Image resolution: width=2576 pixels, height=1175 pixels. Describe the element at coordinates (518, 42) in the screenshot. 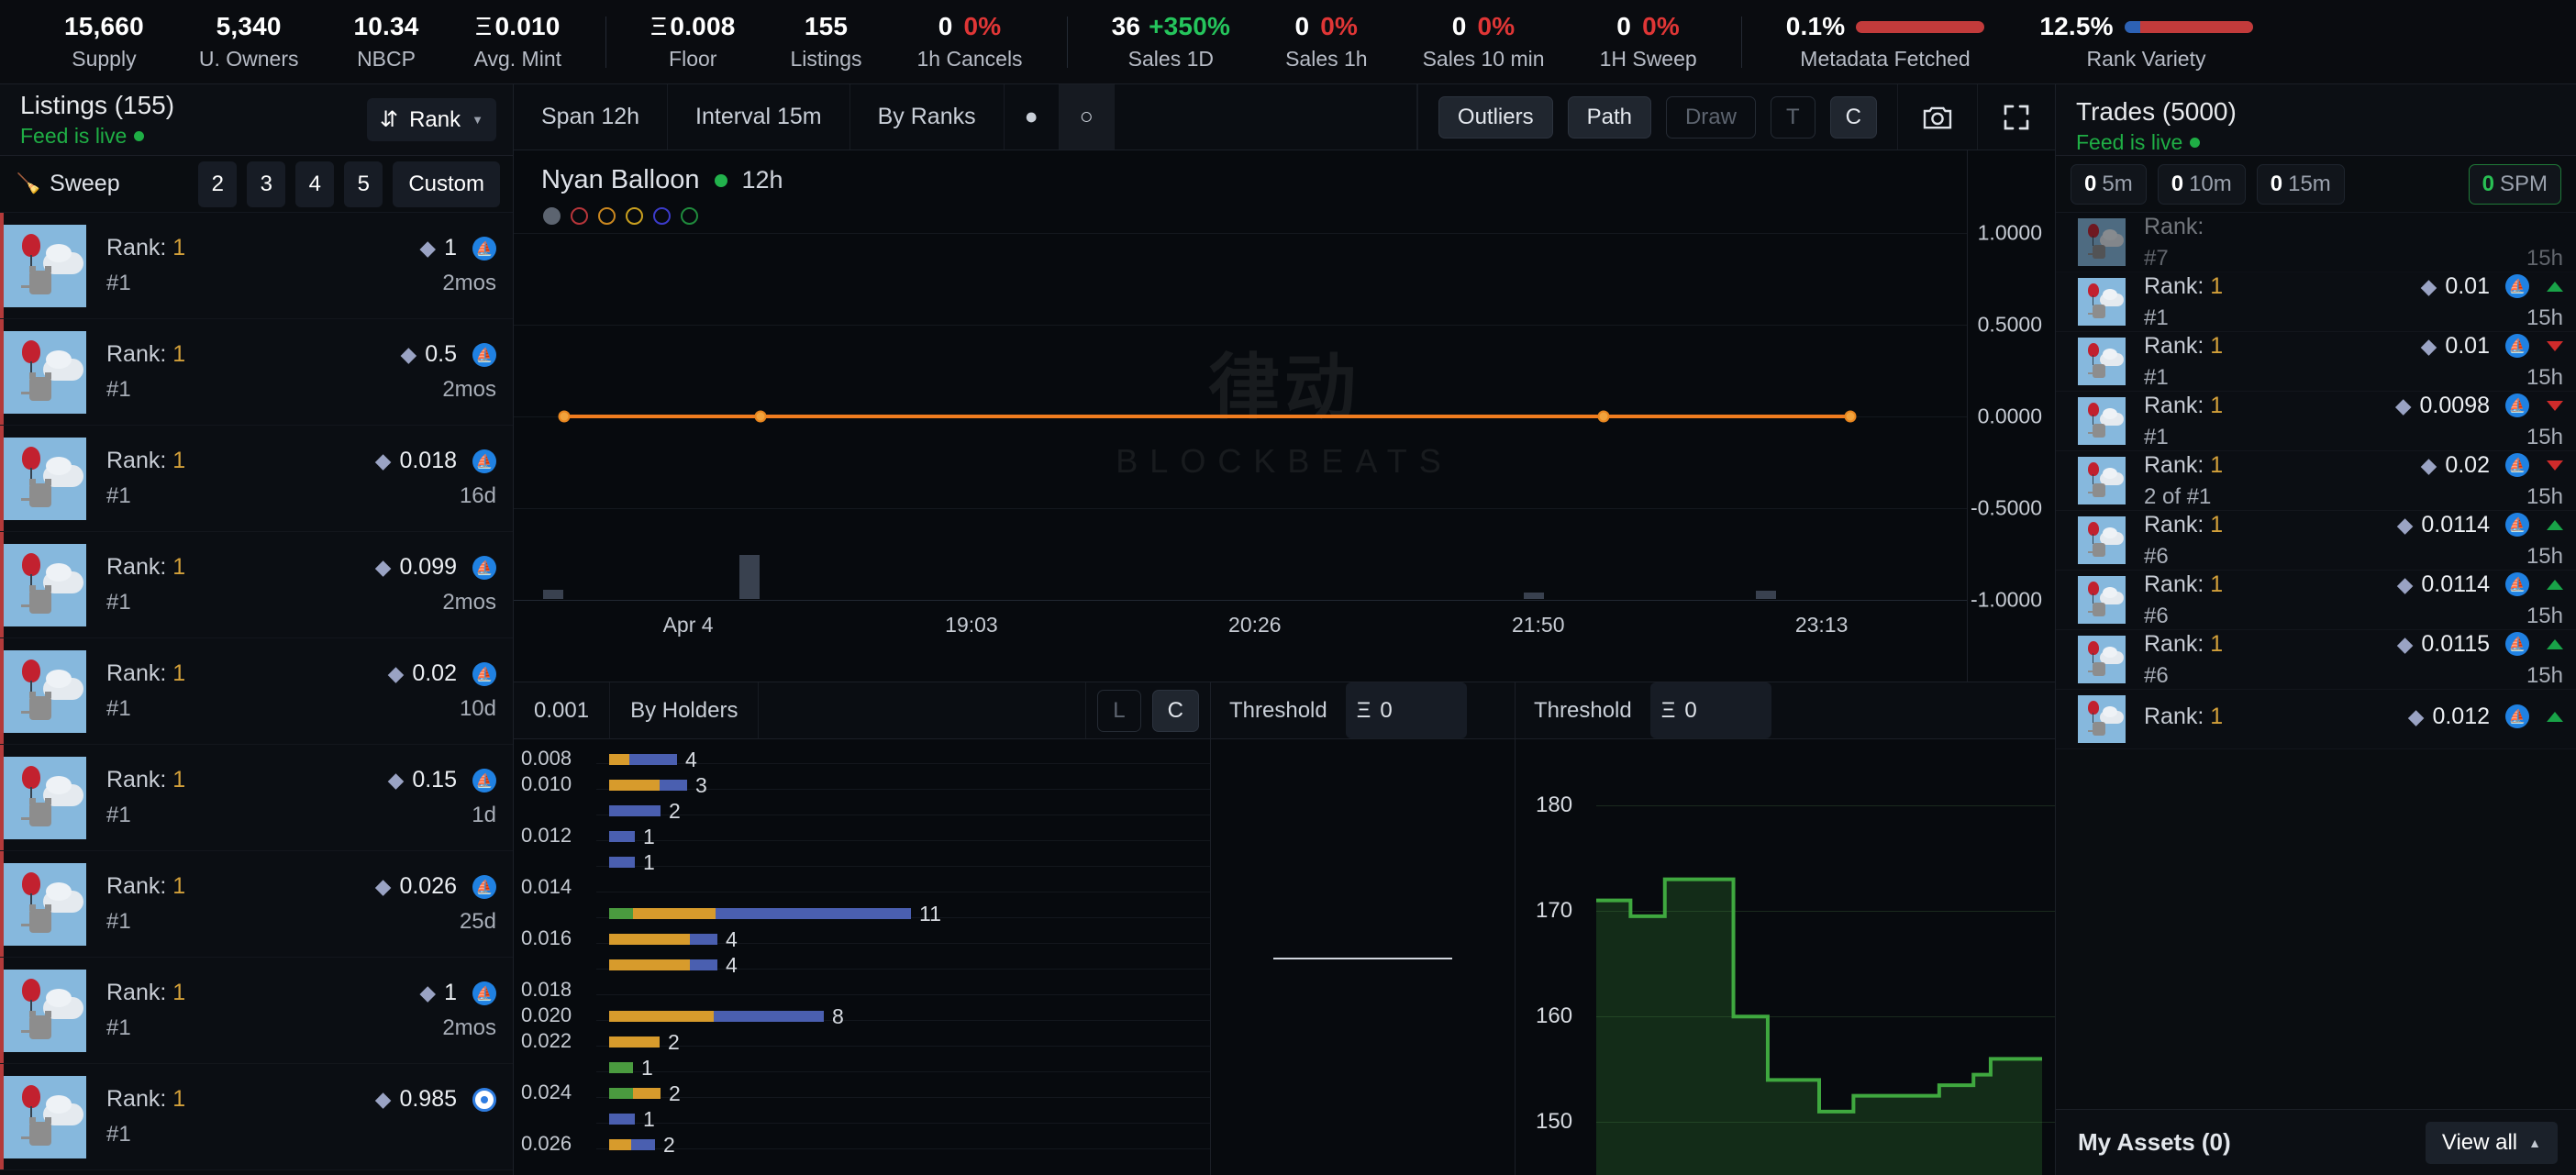

I see `stat-avg-mint: Ξ 0.010 Avg. Mint` at that location.